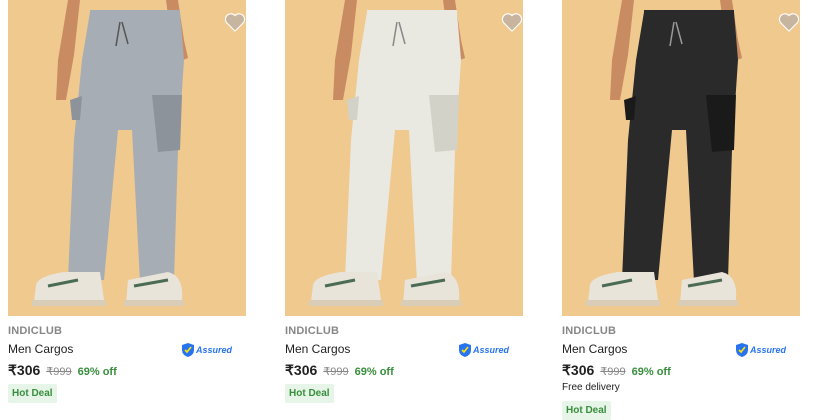 Image resolution: width=820 pixels, height=420 pixels. I want to click on delivery-info: Free delivery, so click(591, 387).